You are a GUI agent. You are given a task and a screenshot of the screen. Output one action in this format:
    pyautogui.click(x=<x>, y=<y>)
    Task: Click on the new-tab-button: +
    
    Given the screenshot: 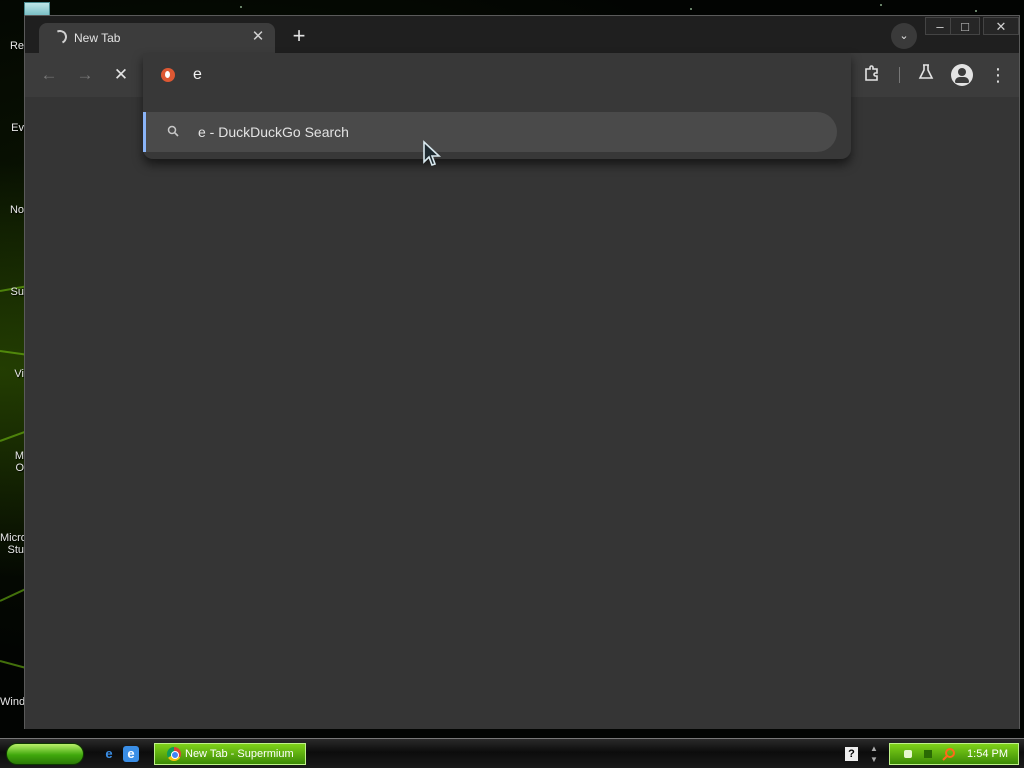 What is the action you would take?
    pyautogui.click(x=299, y=37)
    